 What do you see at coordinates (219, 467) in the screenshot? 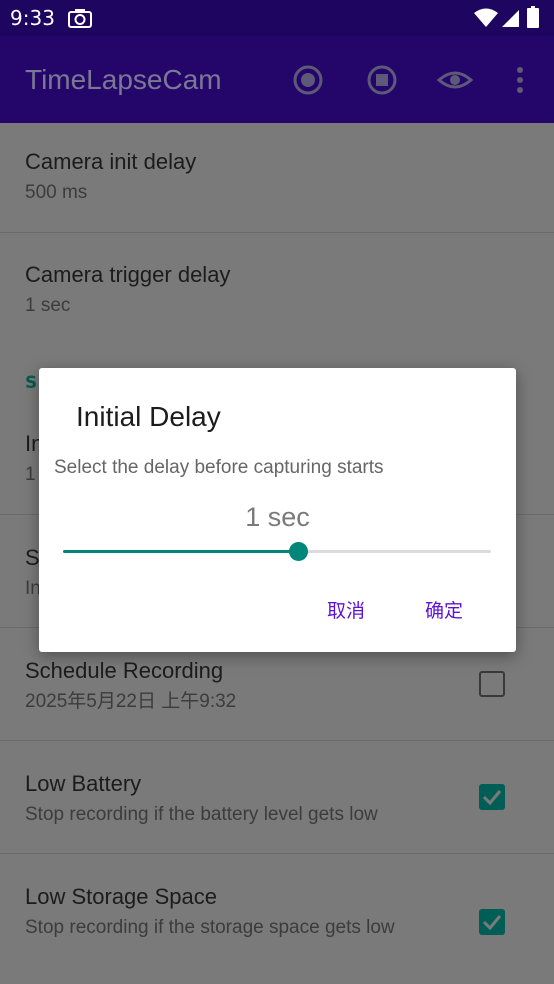
I see `dialog-message: Select the delay before capturing starts` at bounding box center [219, 467].